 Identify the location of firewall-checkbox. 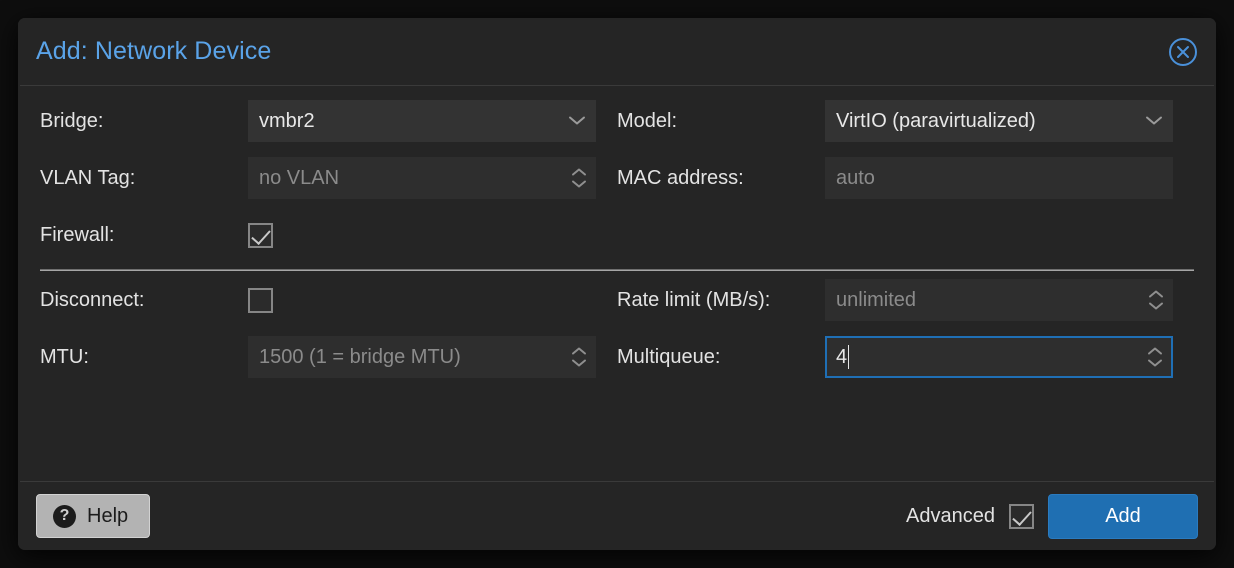
(260, 235).